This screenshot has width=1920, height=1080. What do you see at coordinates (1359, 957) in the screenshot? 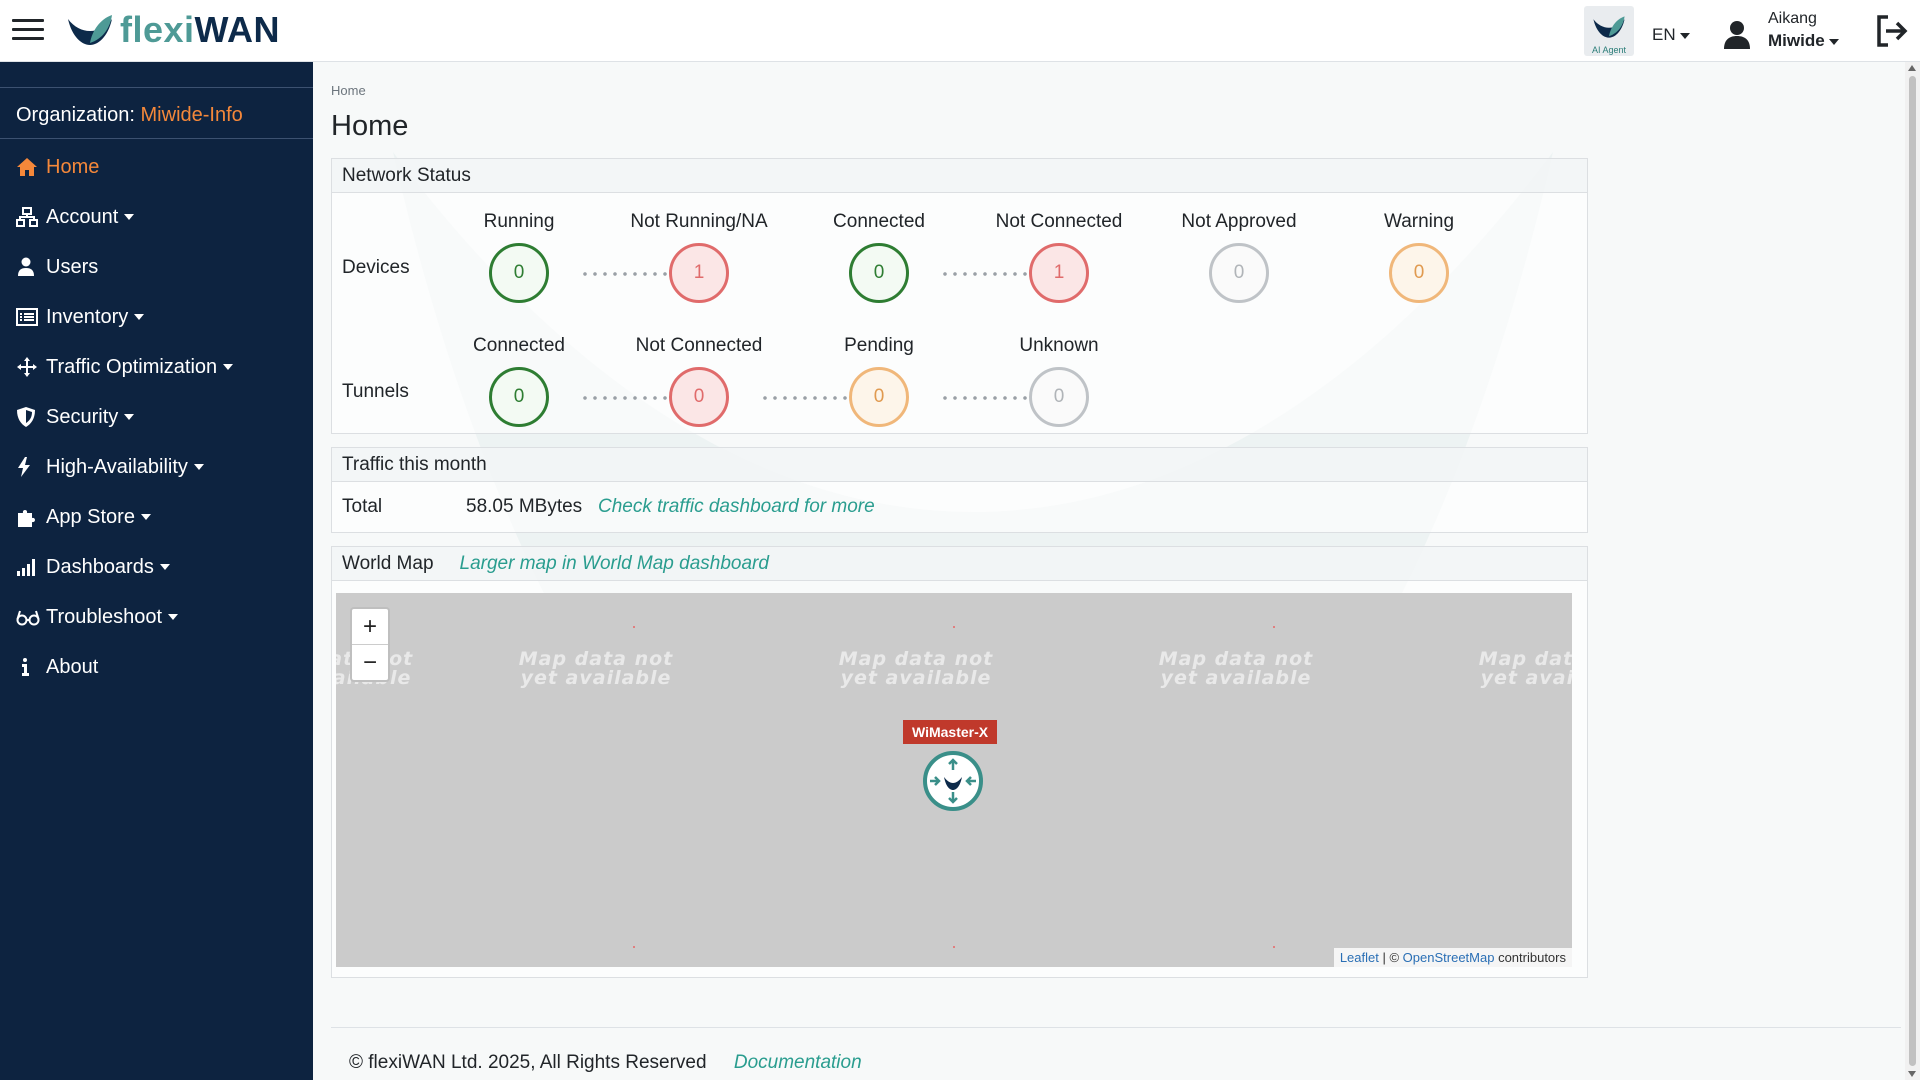
I see `leaflet-link: Leaflet` at bounding box center [1359, 957].